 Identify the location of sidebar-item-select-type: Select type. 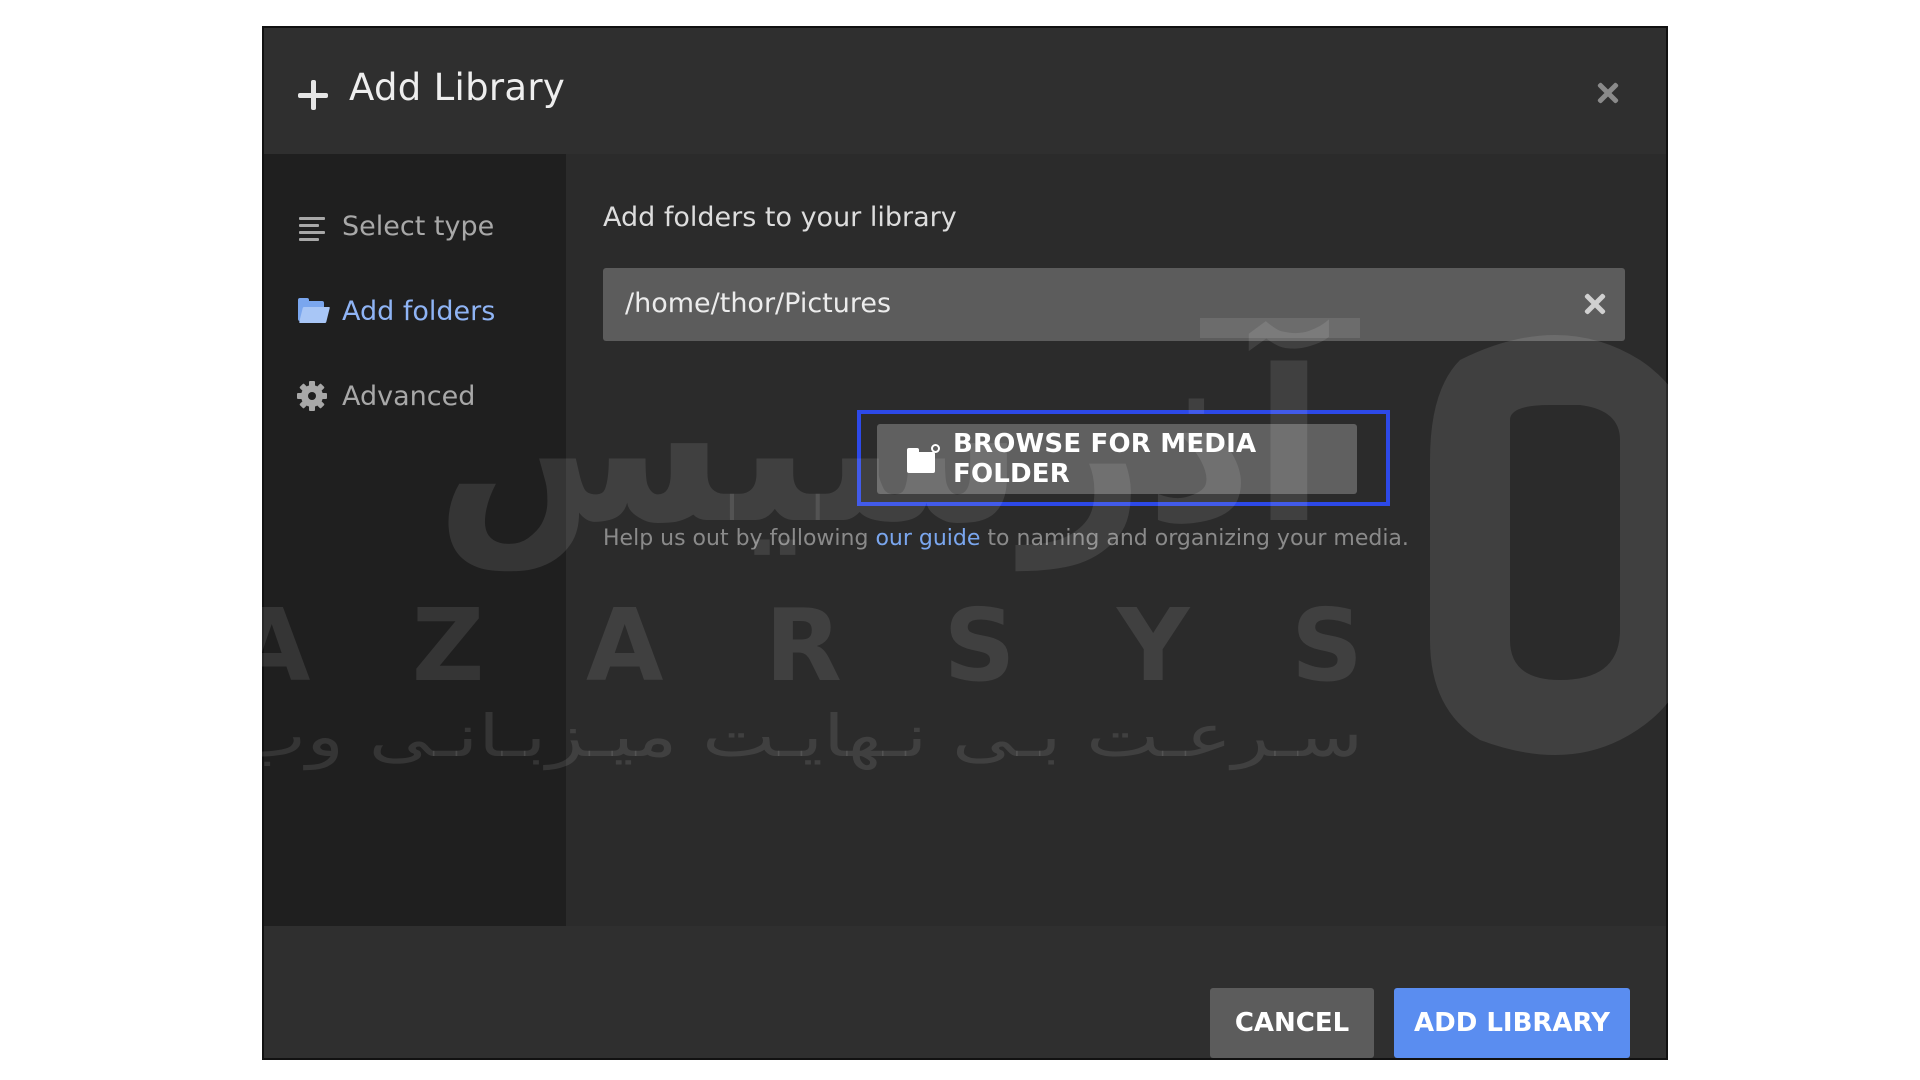
(426, 226).